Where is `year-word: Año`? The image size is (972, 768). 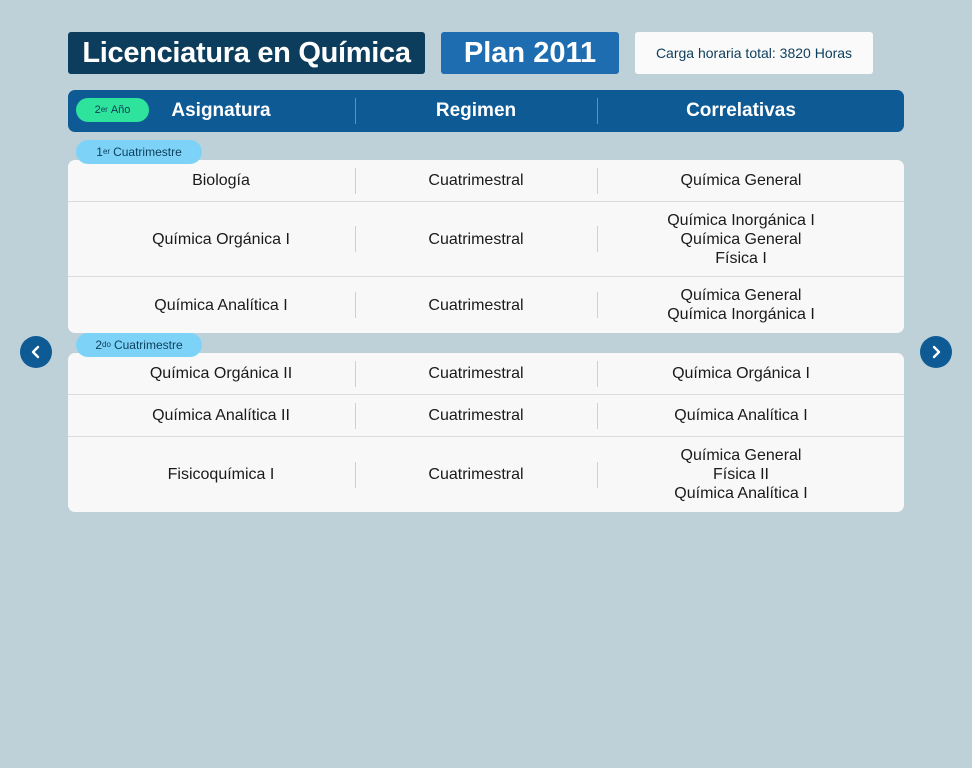
year-word: Año is located at coordinates (120, 110).